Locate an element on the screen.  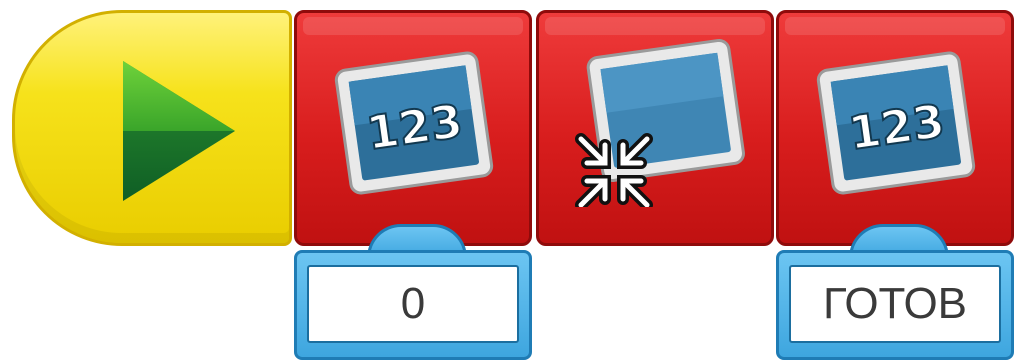
parameter-field-2: ГОТОВ is located at coordinates (895, 305).